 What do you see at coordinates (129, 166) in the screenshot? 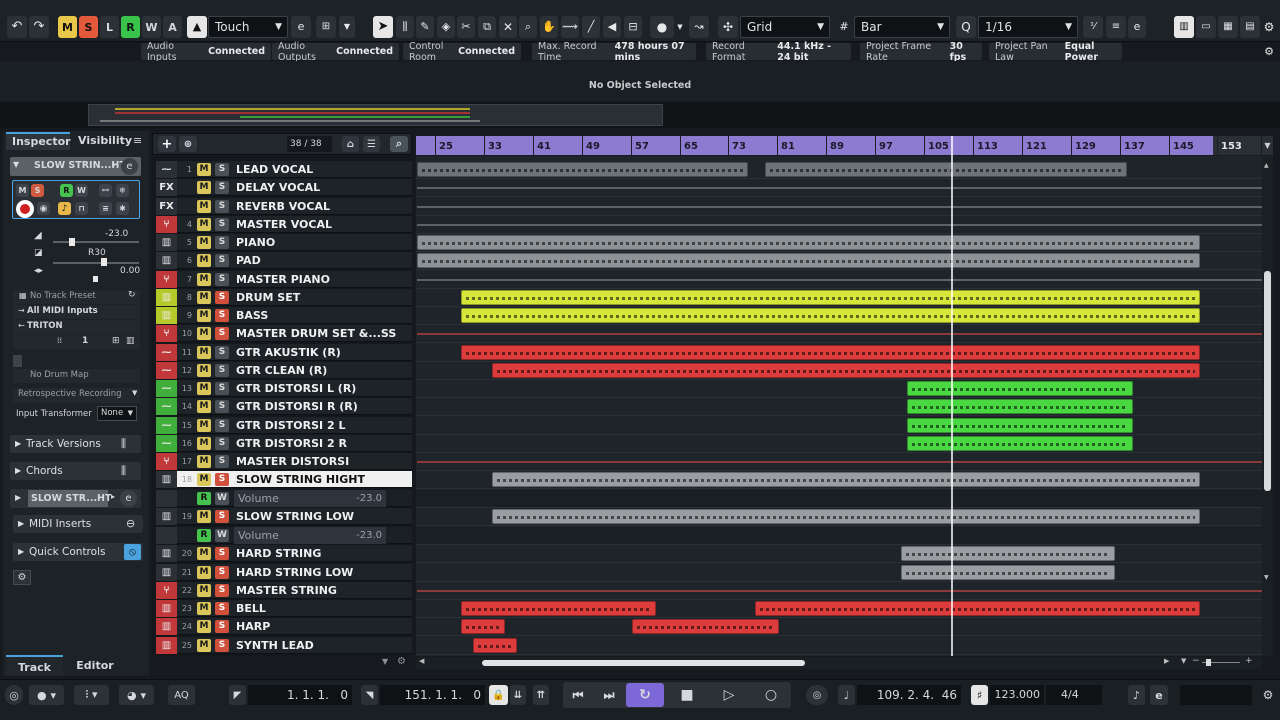
I see `edit-instrument-icon: e` at bounding box center [129, 166].